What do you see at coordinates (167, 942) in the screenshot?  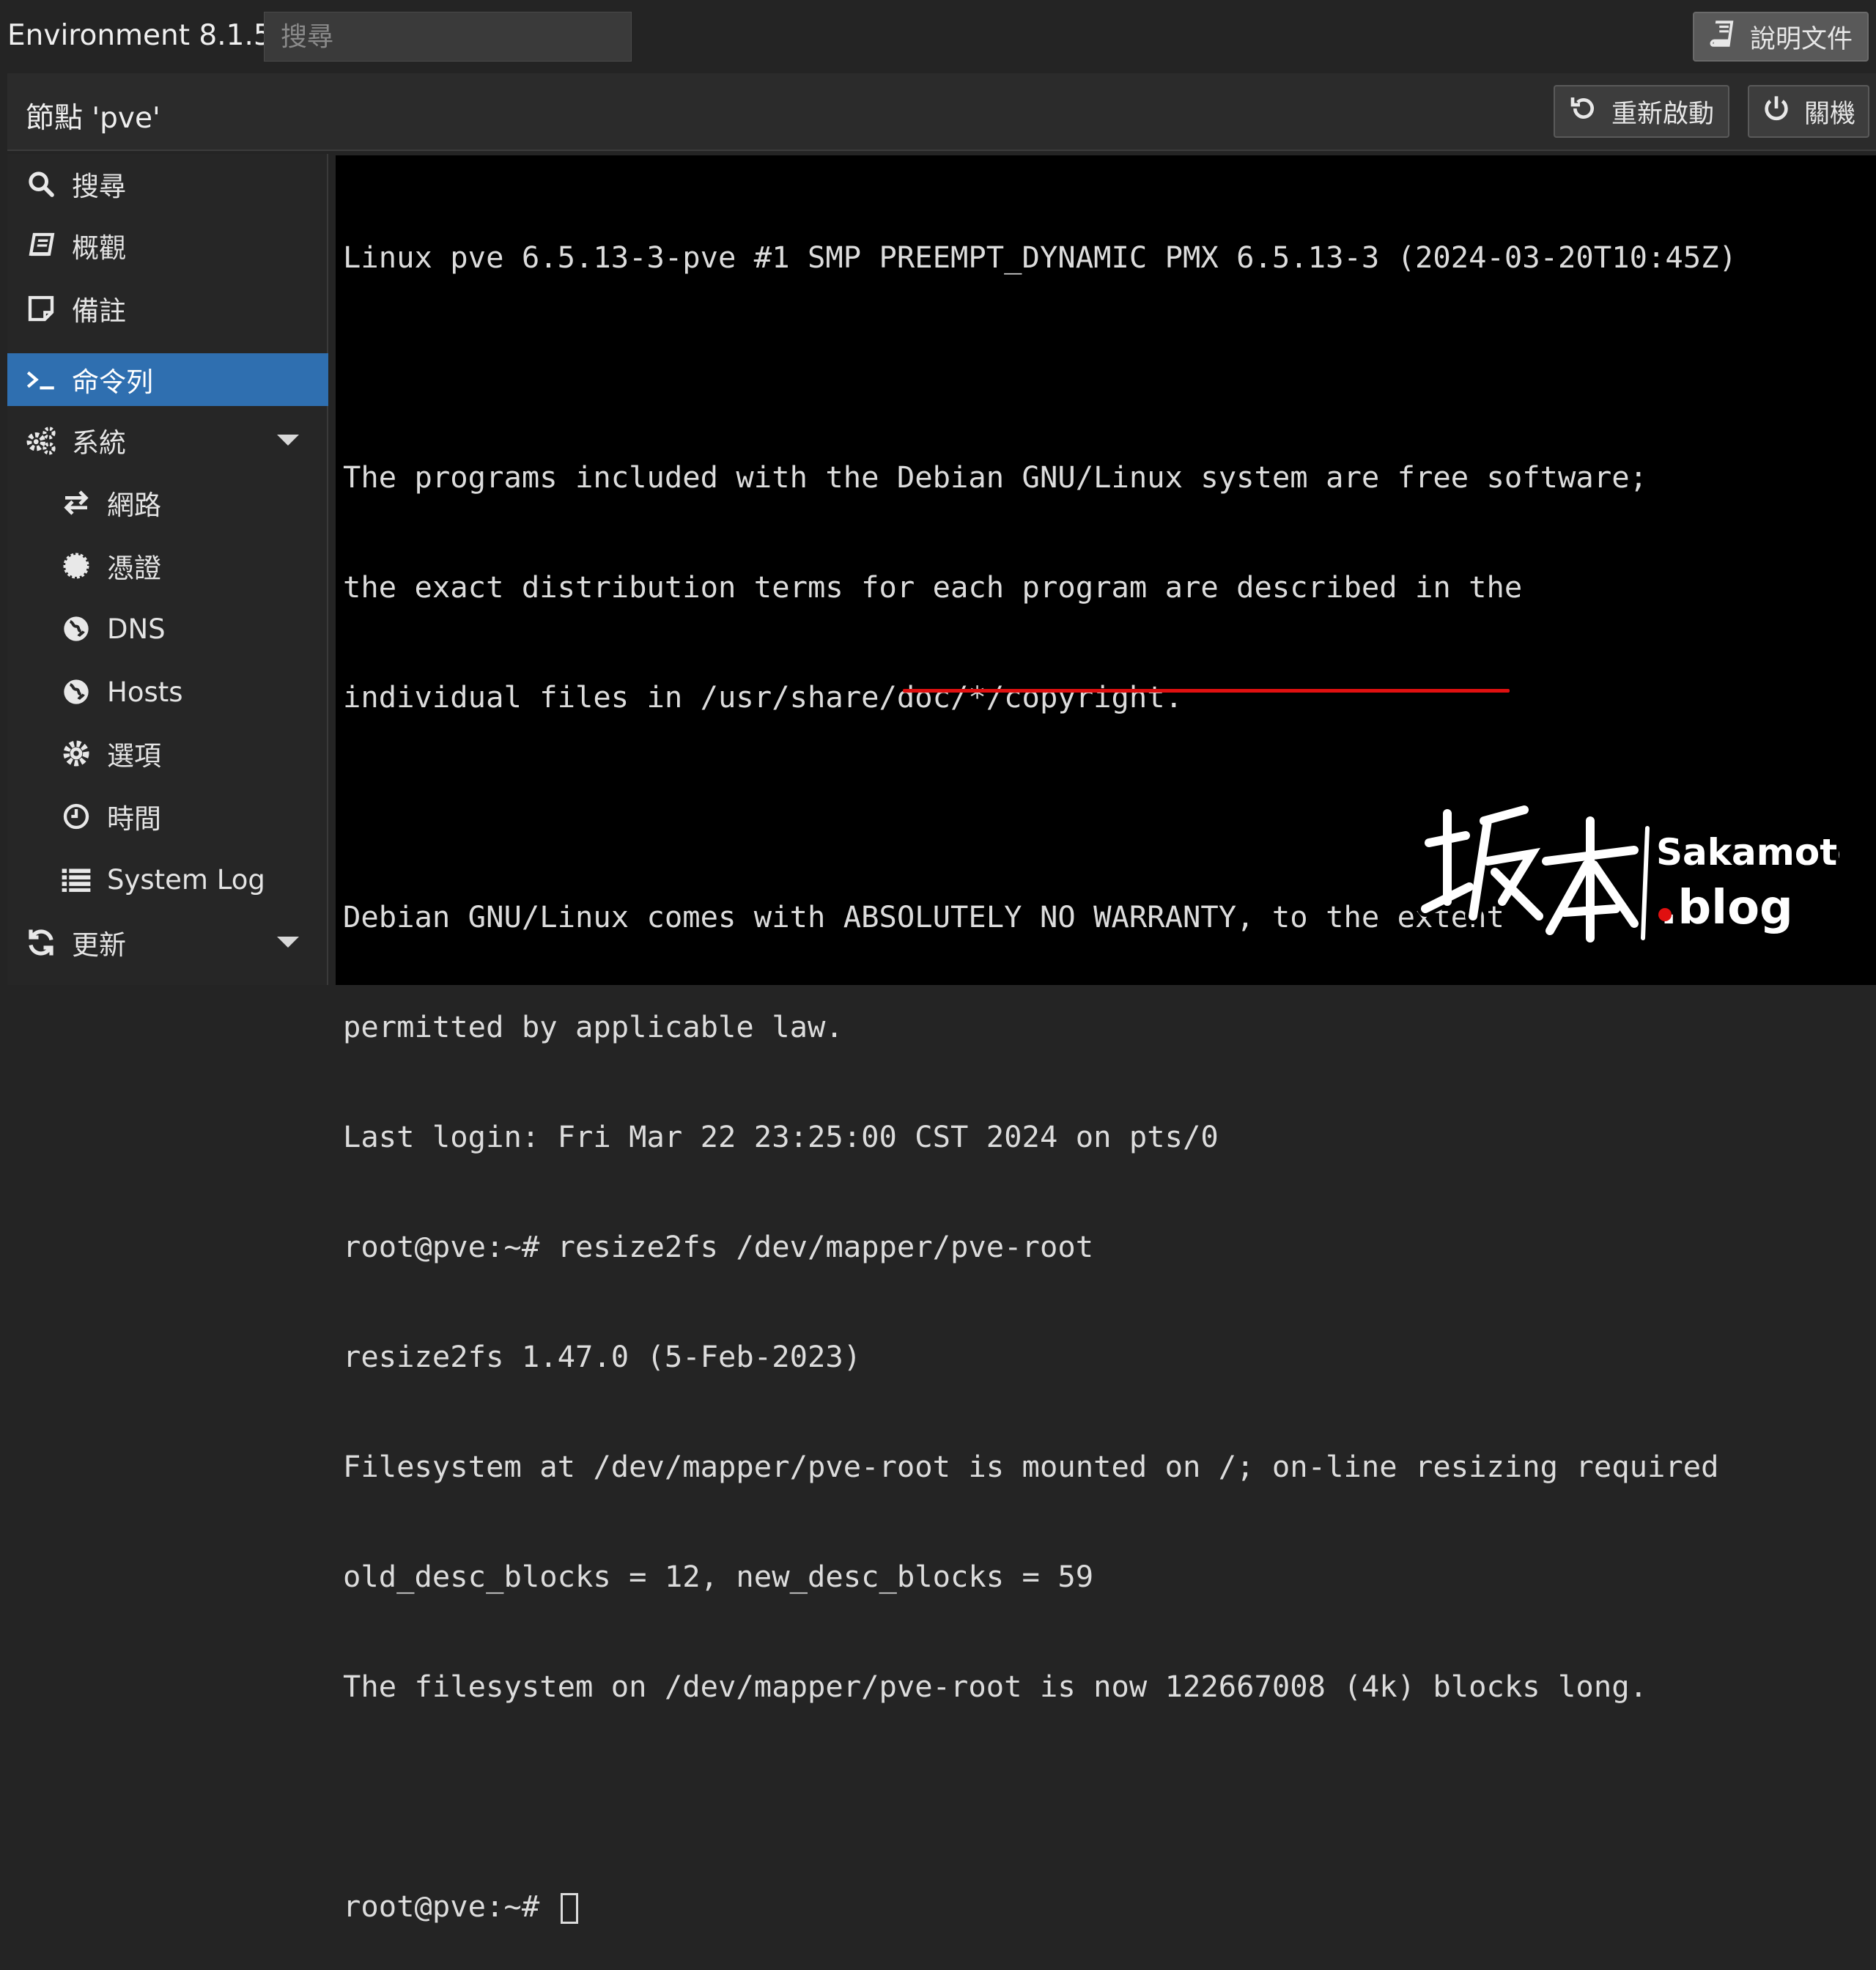 I see `sidebar-item-updates: 更新` at bounding box center [167, 942].